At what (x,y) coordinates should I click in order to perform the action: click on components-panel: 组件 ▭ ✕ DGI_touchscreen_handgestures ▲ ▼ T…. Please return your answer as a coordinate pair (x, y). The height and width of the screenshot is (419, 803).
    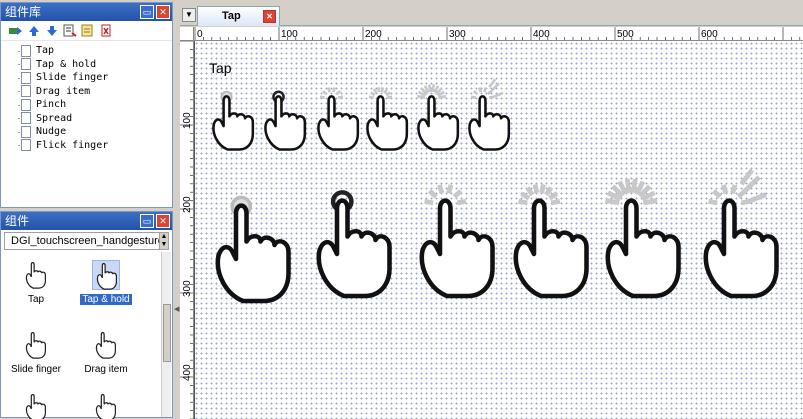
    Looking at the image, I should click on (86, 315).